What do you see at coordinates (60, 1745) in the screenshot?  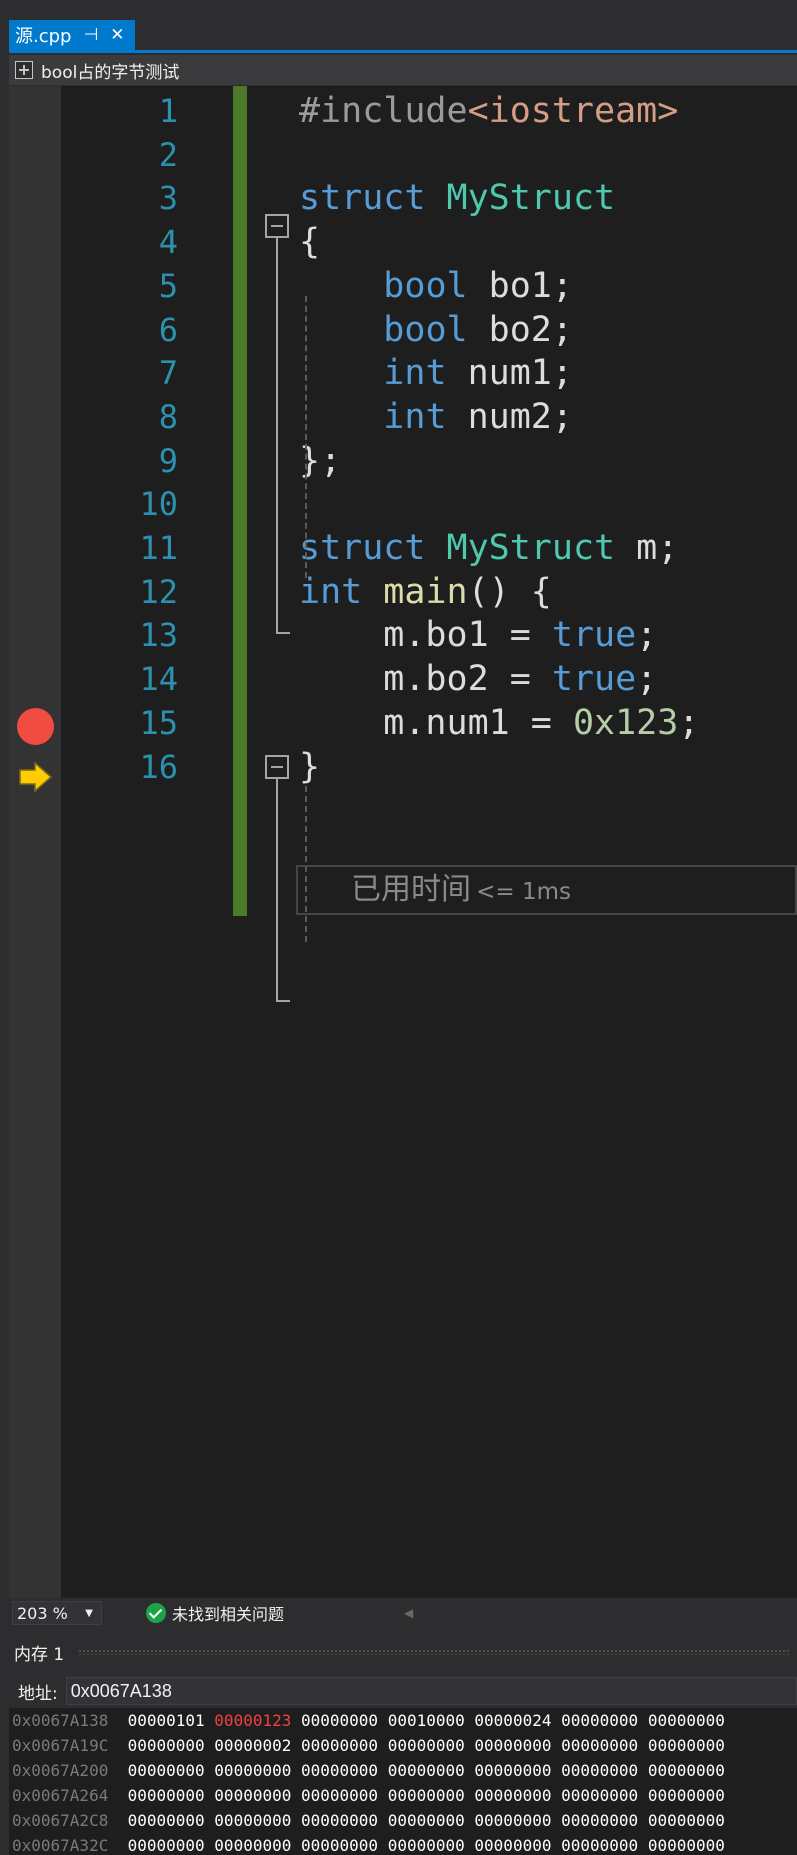 I see `memory-address: 0x0067A19C` at bounding box center [60, 1745].